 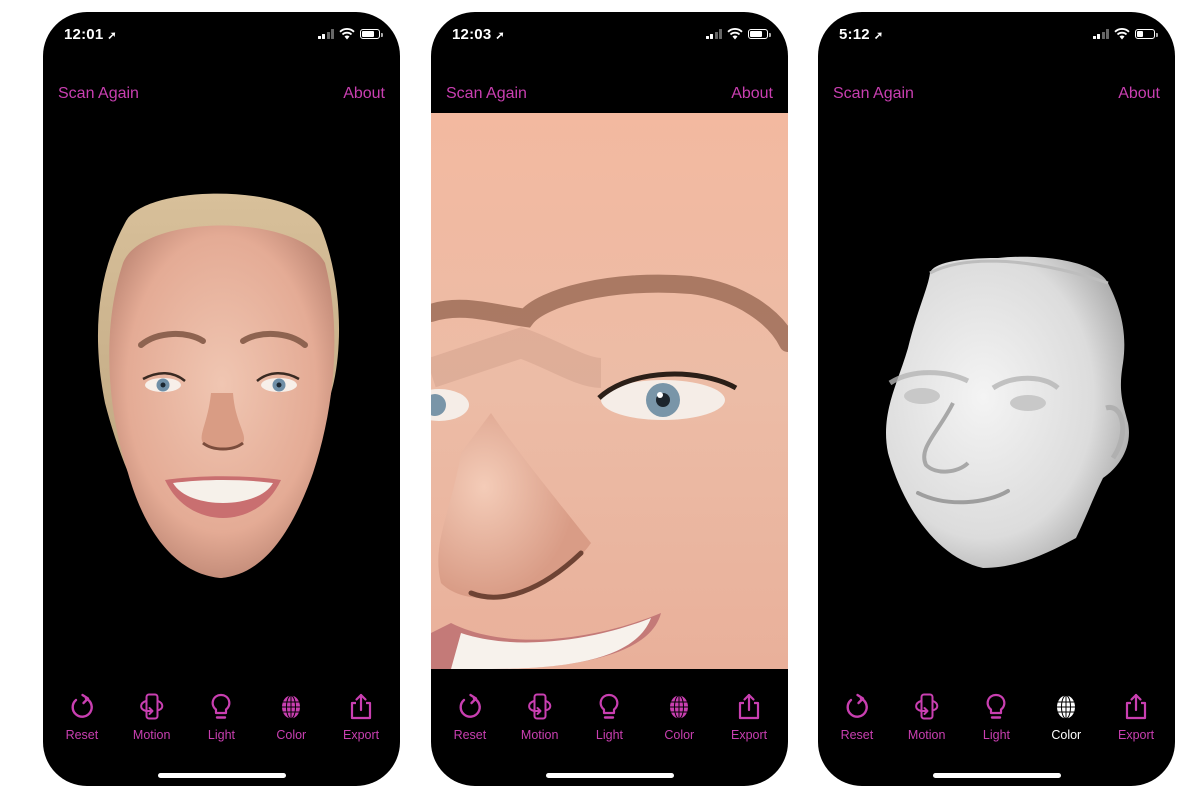 What do you see at coordinates (996, 34) in the screenshot?
I see `status-bar: 5:12 ➚` at bounding box center [996, 34].